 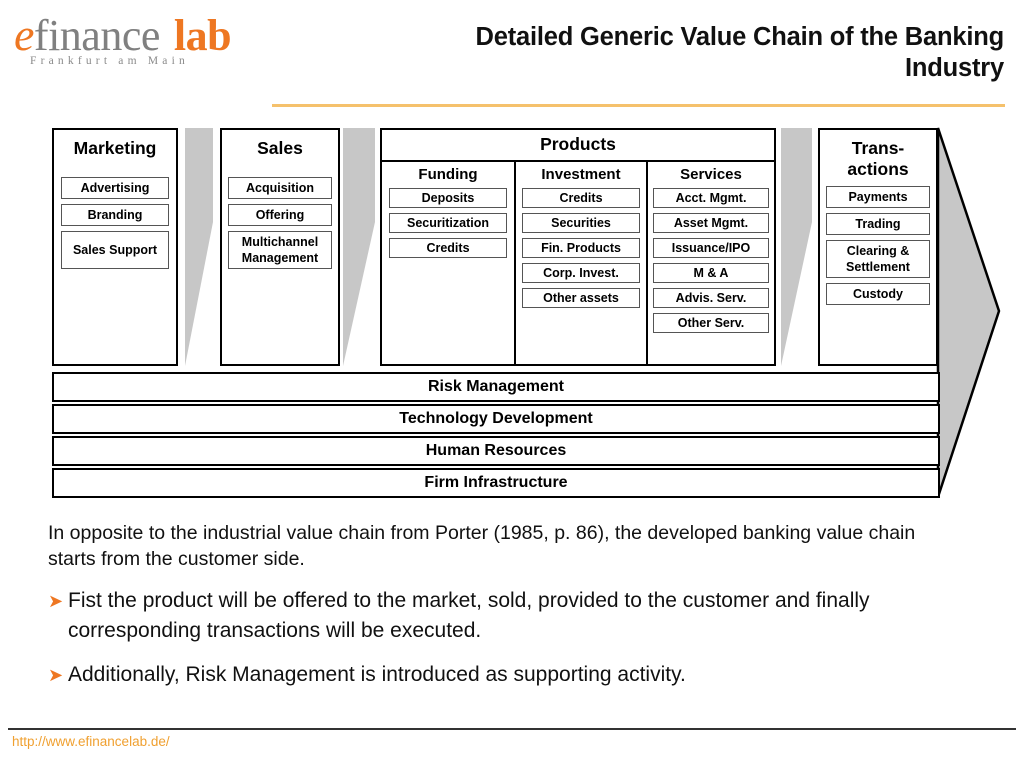 What do you see at coordinates (581, 174) in the screenshot?
I see `products-column-investment-title: Investment` at bounding box center [581, 174].